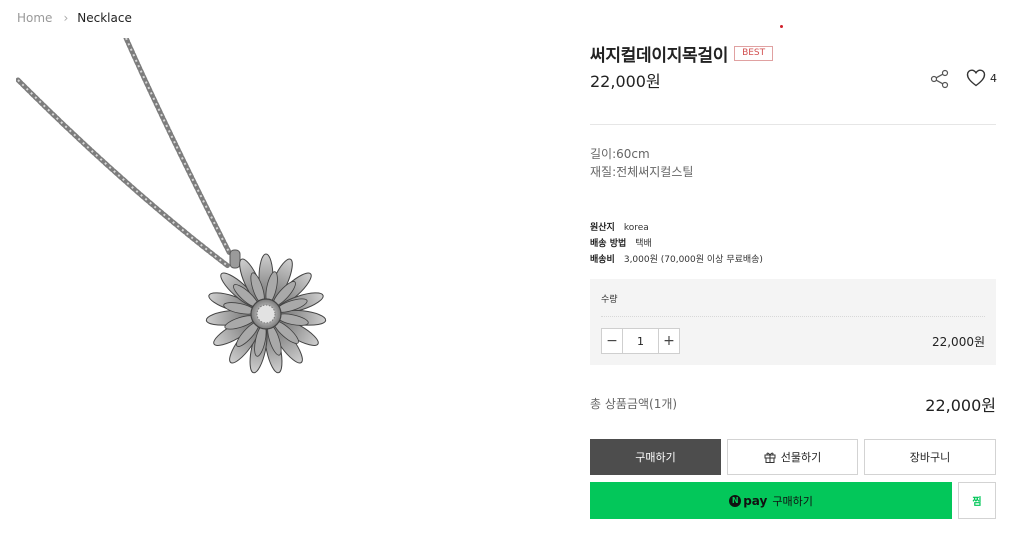  What do you see at coordinates (958, 342) in the screenshot?
I see `line-price: 22,000원` at bounding box center [958, 342].